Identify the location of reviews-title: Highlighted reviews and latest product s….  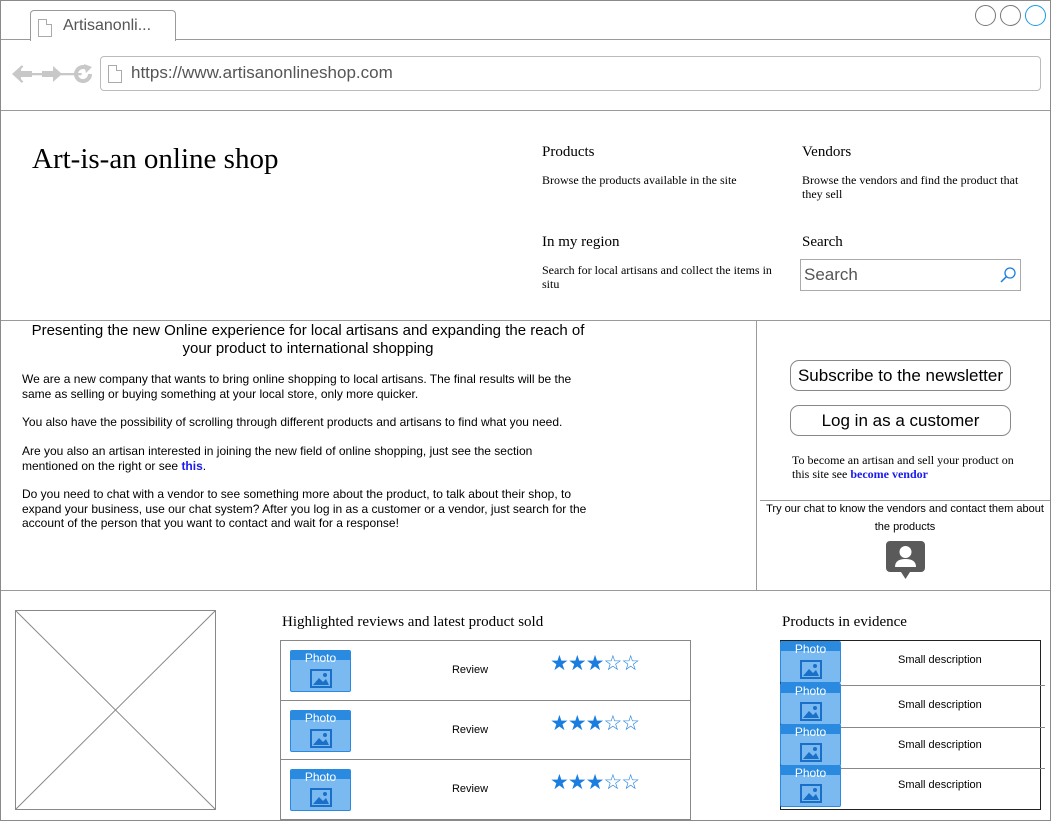
(413, 622).